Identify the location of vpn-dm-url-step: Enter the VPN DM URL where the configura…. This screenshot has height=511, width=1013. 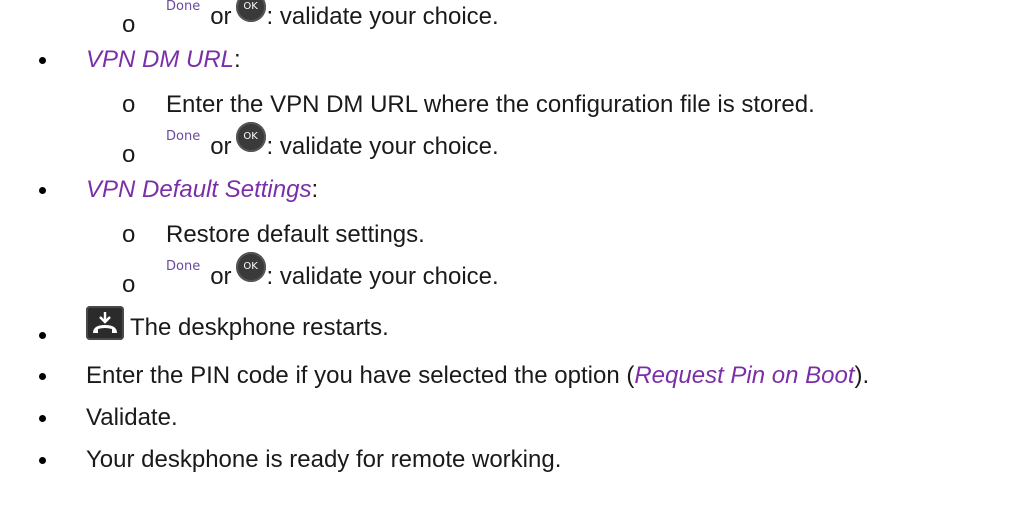
(490, 104).